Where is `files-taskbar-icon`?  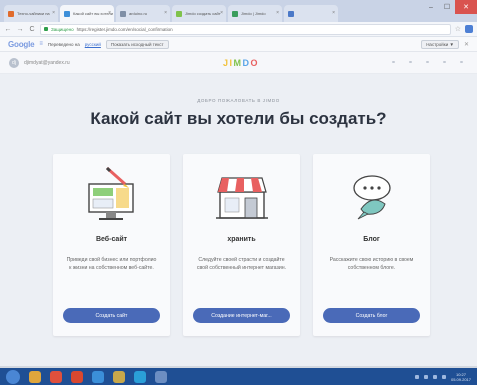 files-taskbar-icon is located at coordinates (119, 376).